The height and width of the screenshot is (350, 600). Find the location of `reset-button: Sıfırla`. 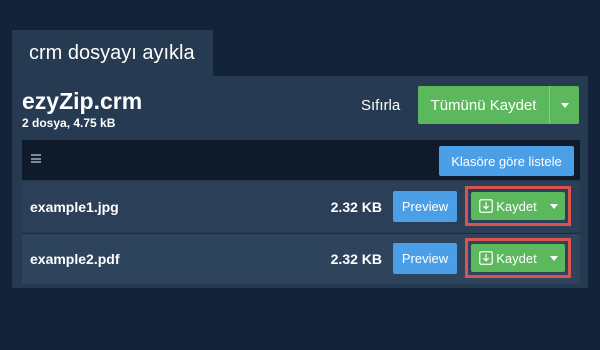

reset-button: Sıfırla is located at coordinates (380, 105).